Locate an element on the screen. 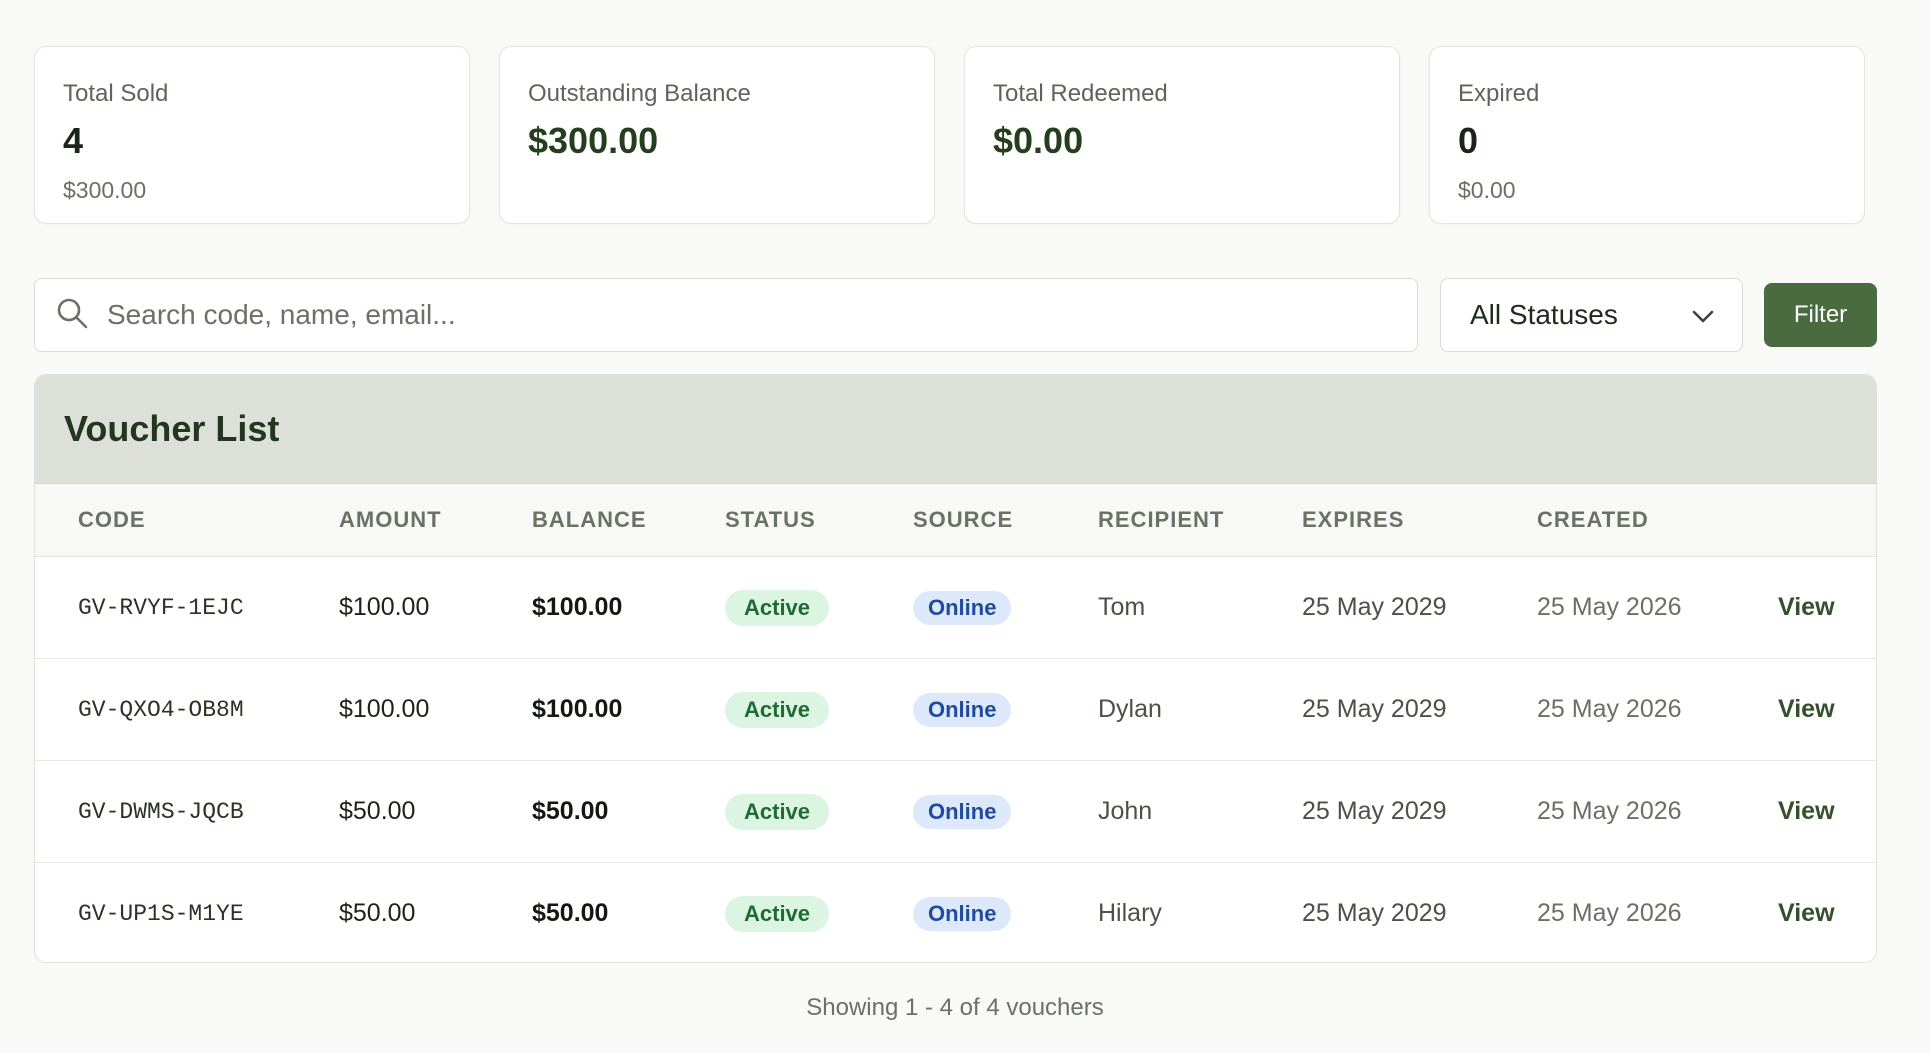 The width and height of the screenshot is (1930, 1053). voucher-code: GV-DWMS-JQCB is located at coordinates (161, 811).